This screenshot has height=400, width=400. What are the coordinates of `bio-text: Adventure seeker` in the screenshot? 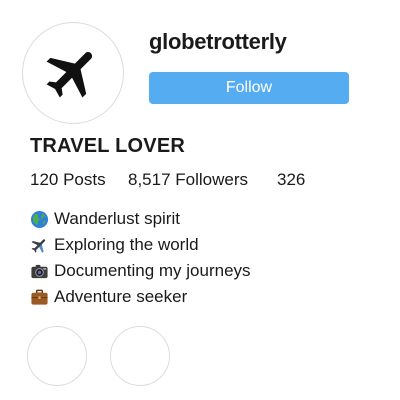 It's located at (121, 296).